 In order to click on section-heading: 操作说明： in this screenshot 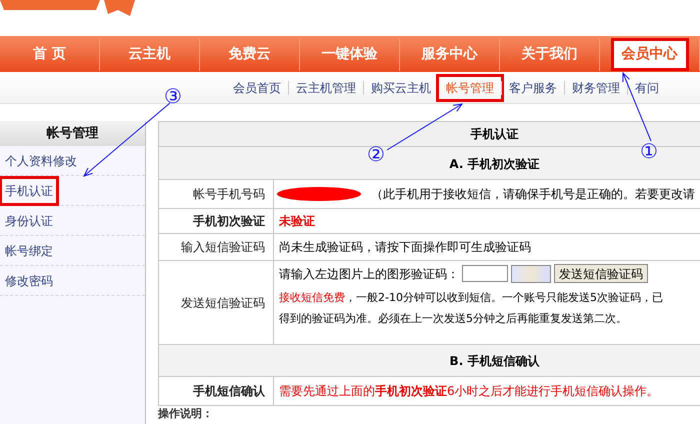, I will do `click(186, 414)`.